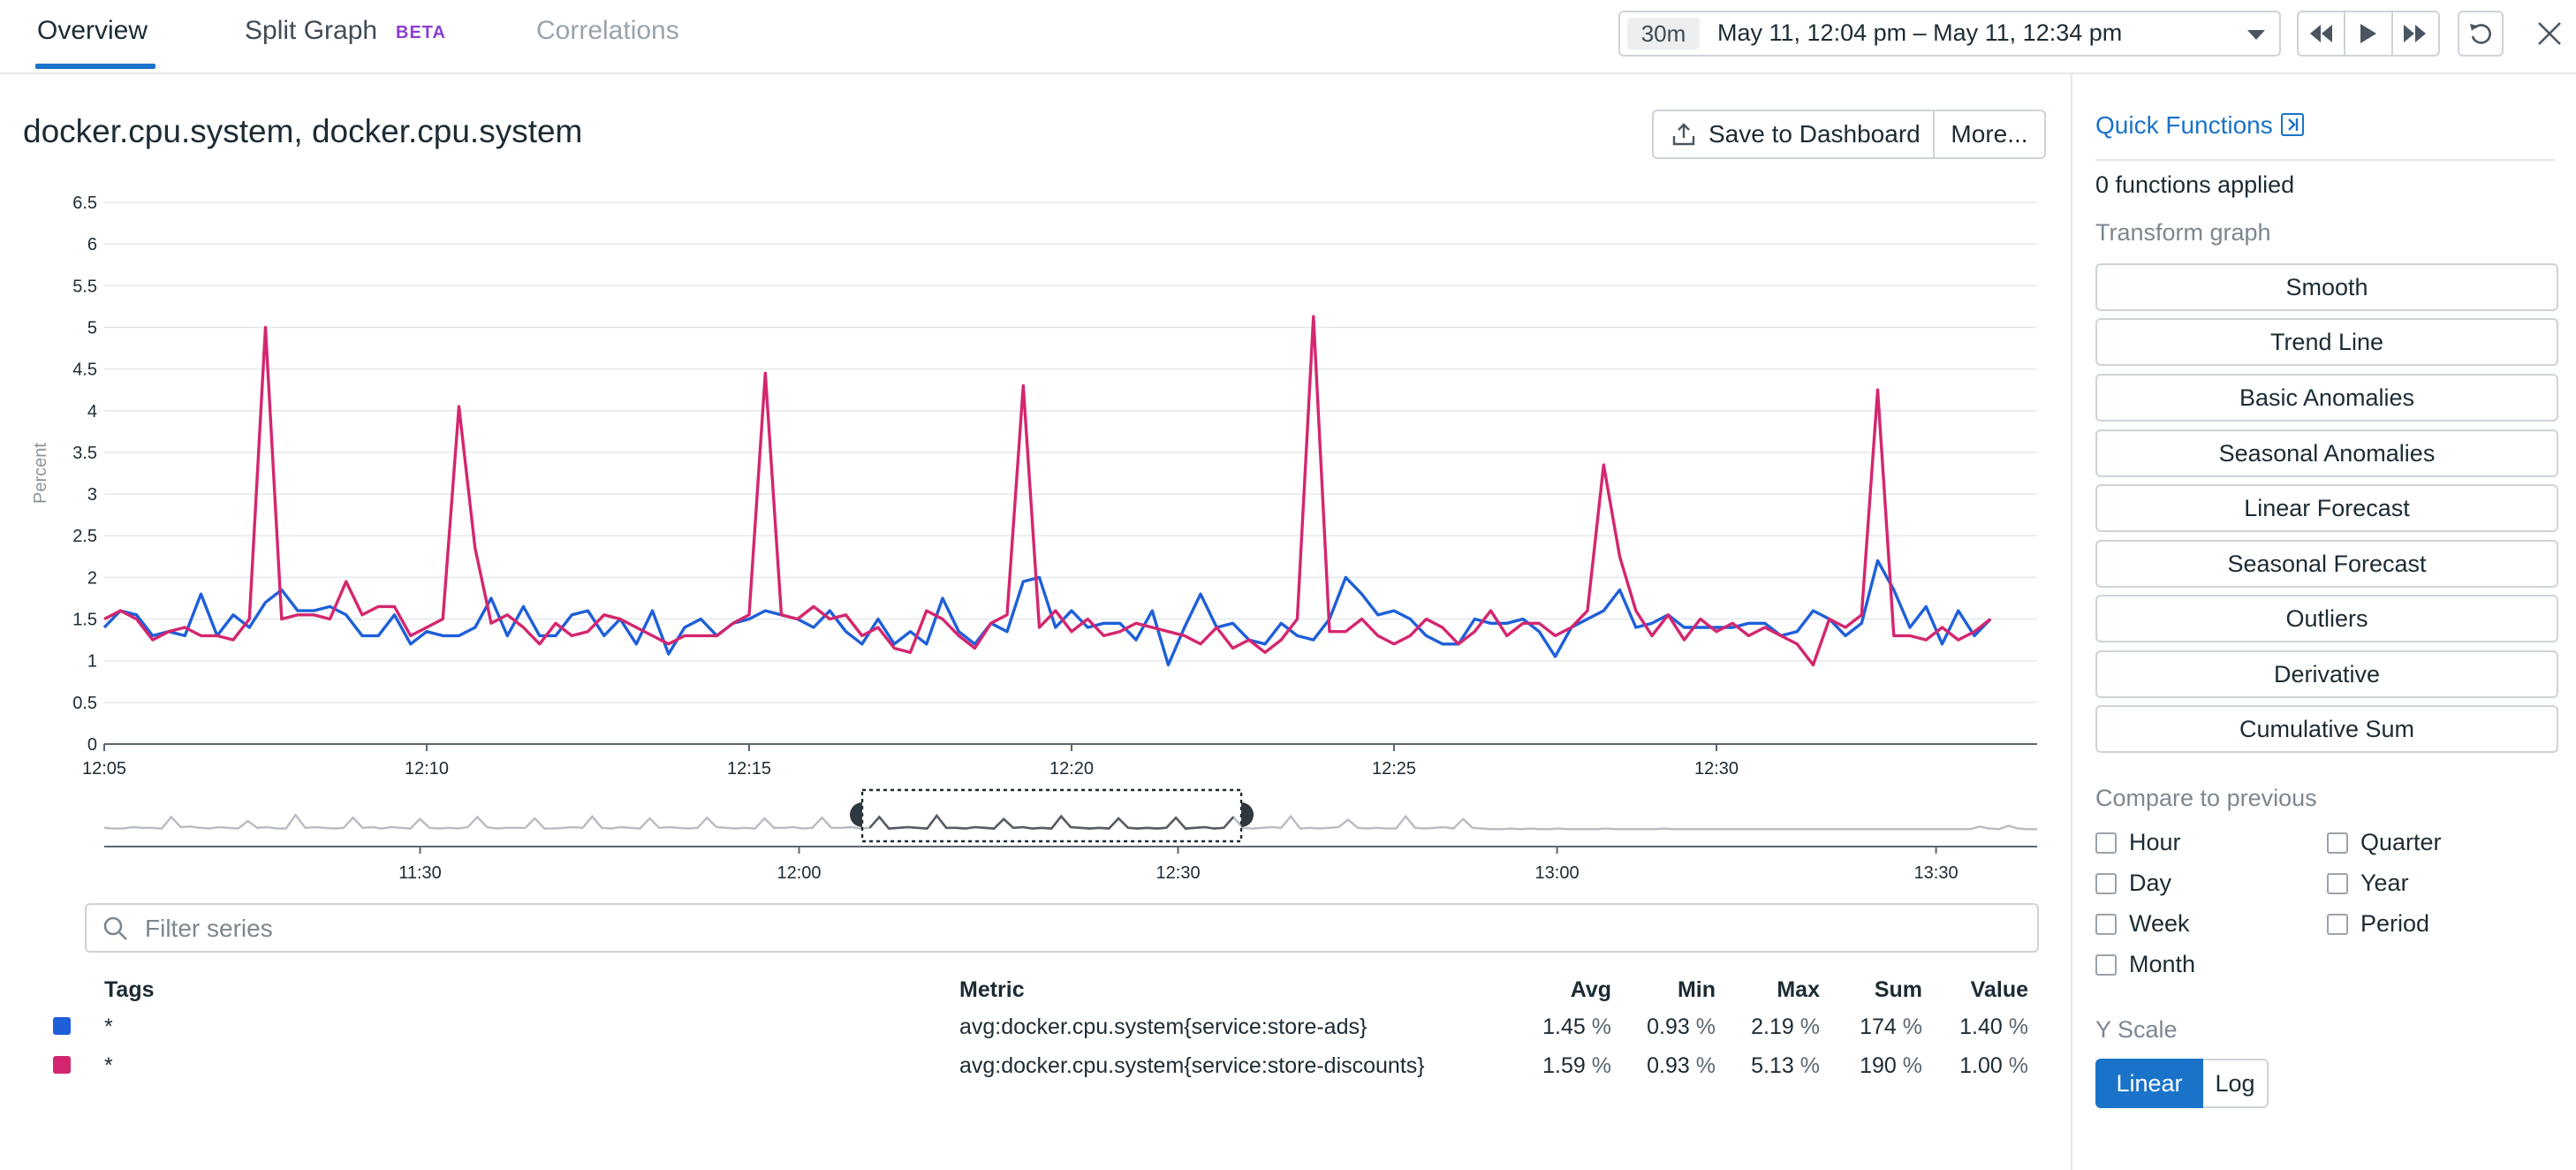  I want to click on y-tick-label: 2, so click(92, 578).